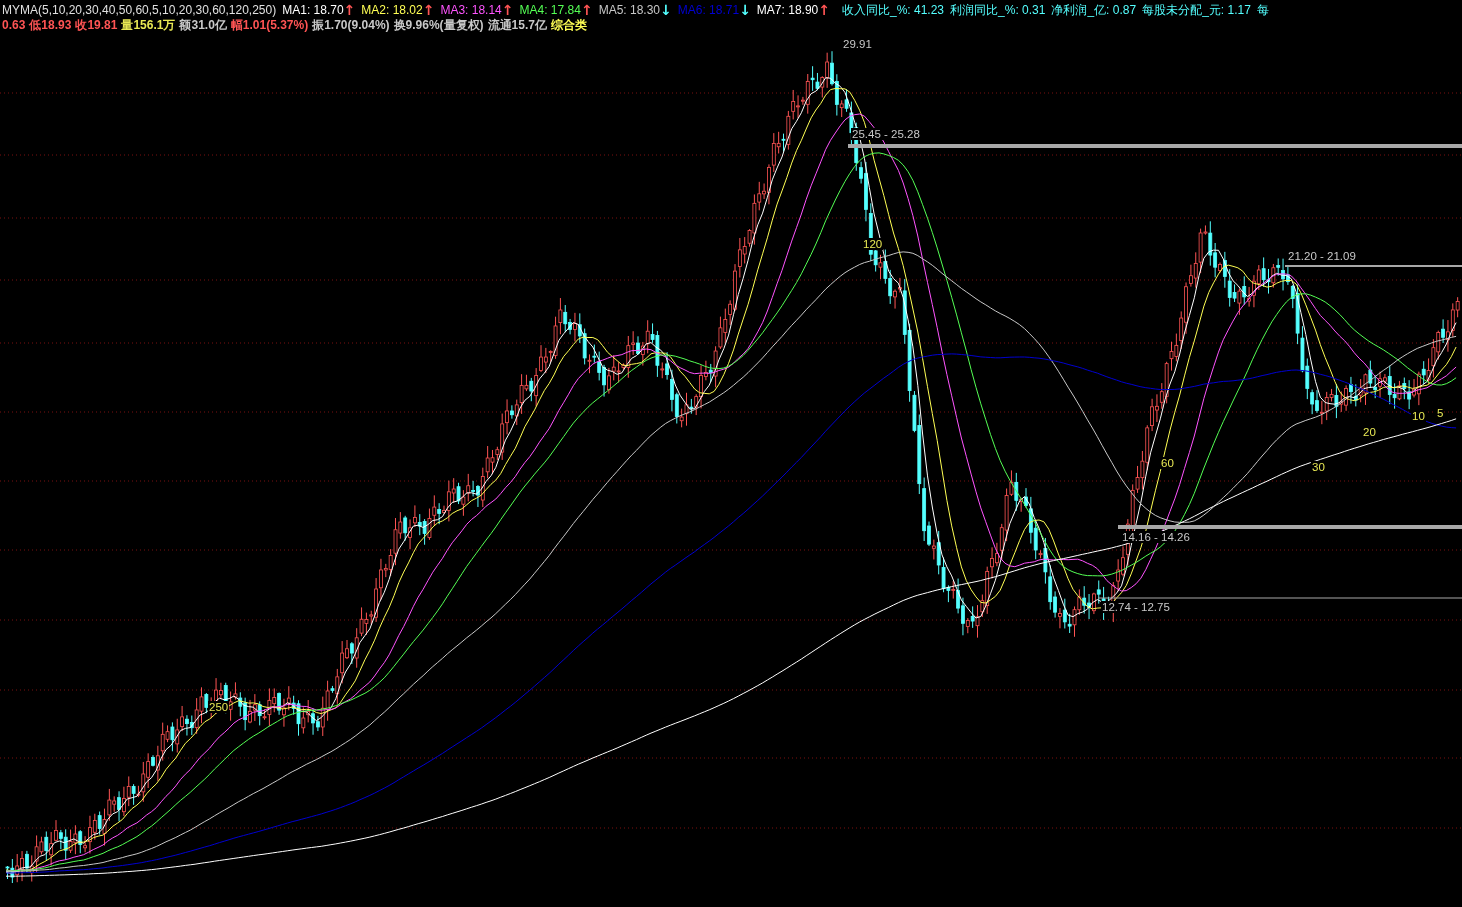 The height and width of the screenshot is (907, 1462). I want to click on period-label: 120, so click(873, 244).